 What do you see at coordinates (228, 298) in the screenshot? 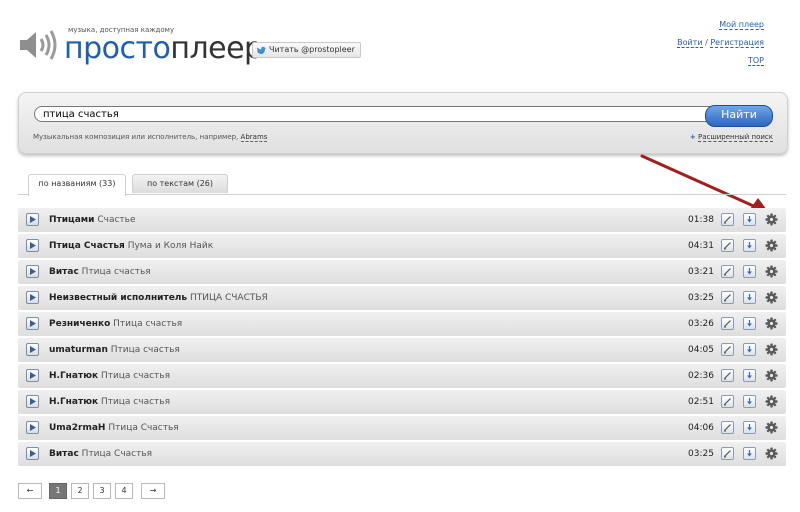
I see `track-song: ПТИЦА СЧАСТЬЯ` at bounding box center [228, 298].